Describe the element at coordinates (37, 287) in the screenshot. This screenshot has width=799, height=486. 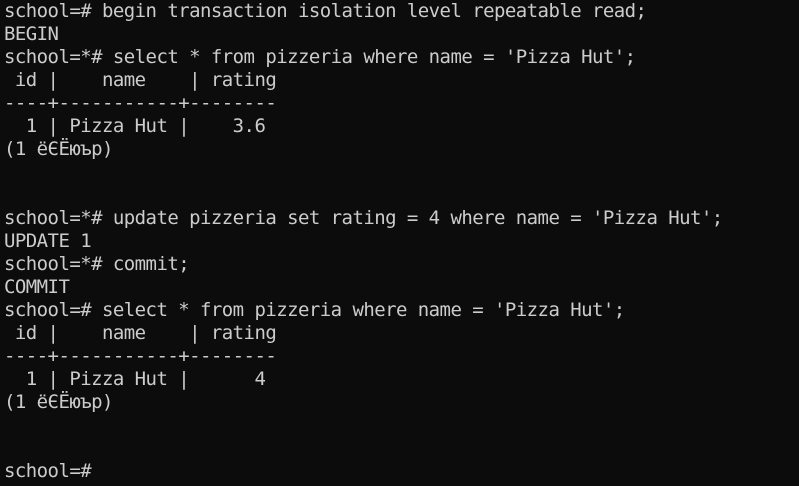
I see `output-commit: COMMIT` at that location.